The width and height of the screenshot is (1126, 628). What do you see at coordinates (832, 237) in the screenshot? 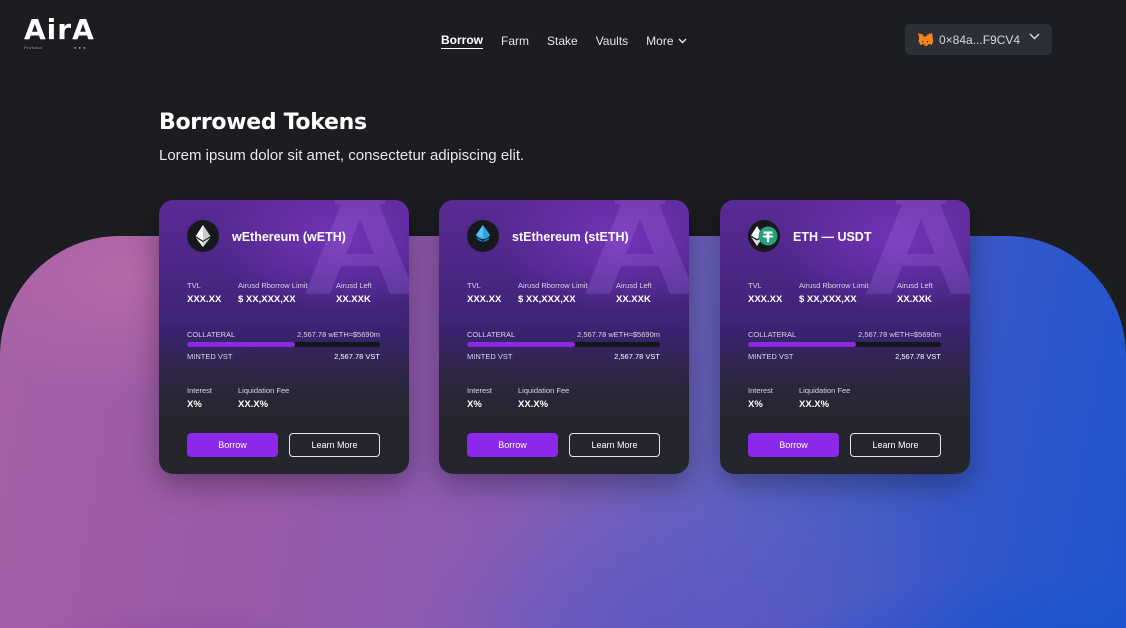
I see `token-name: ETH — USDT` at bounding box center [832, 237].